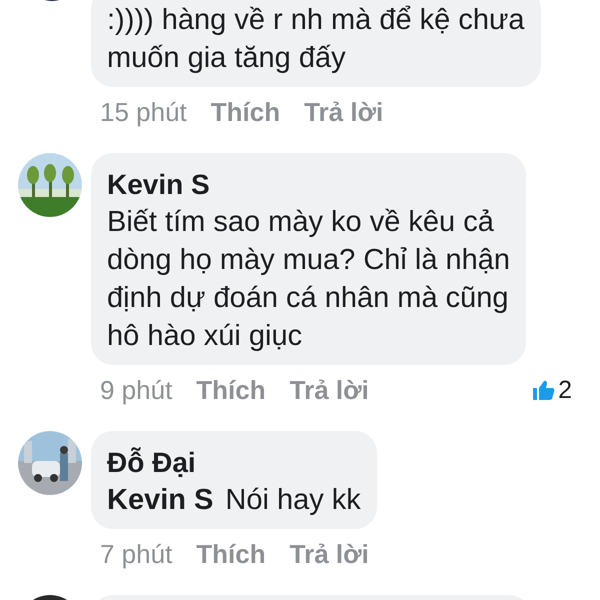 Image resolution: width=600 pixels, height=600 pixels. What do you see at coordinates (301, 222) in the screenshot?
I see `comment-text: Biết tím sao mày ko về kêu cả` at bounding box center [301, 222].